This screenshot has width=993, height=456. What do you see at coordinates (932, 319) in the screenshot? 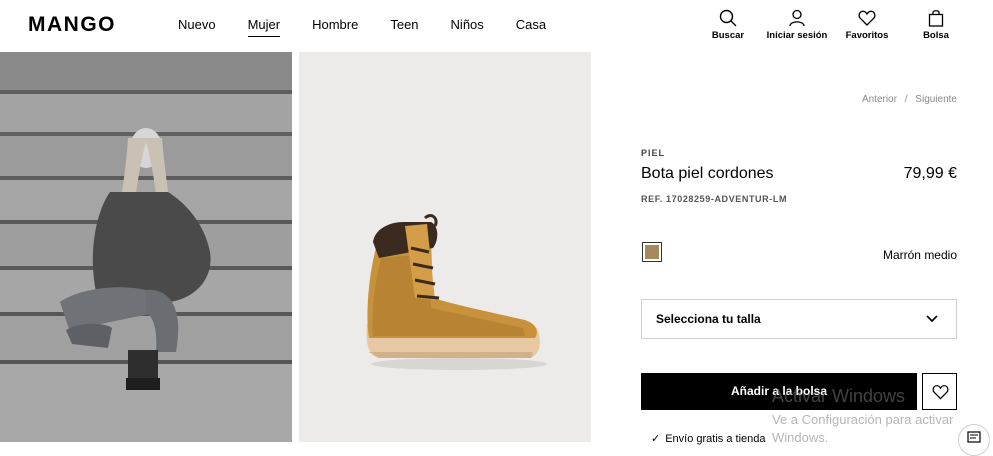
I see `chevron-down-icon` at bounding box center [932, 319].